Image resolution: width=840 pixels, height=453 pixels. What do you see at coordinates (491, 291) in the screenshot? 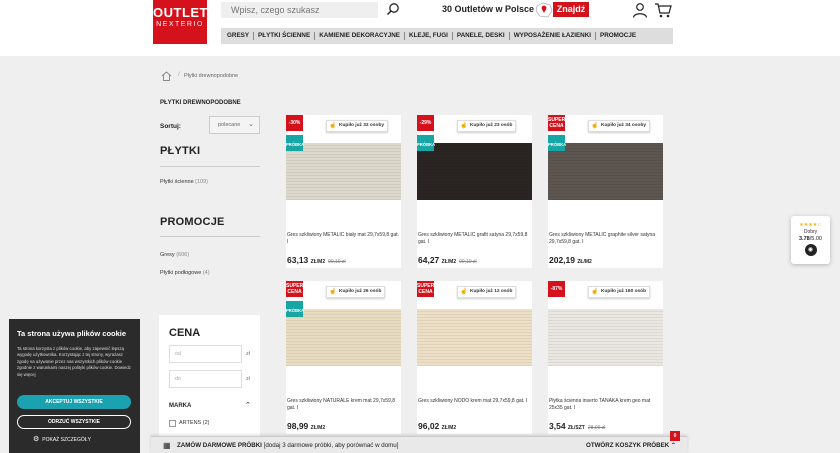
I see `bought-text: Kupiło już 12 osób` at bounding box center [491, 291].